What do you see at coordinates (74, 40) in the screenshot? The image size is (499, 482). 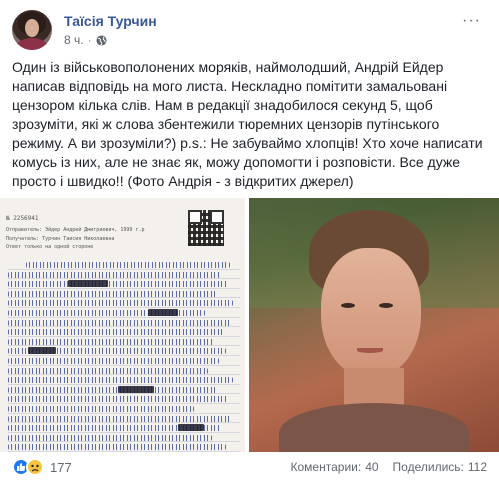 I see `post-timestamp: 8 ч.` at bounding box center [74, 40].